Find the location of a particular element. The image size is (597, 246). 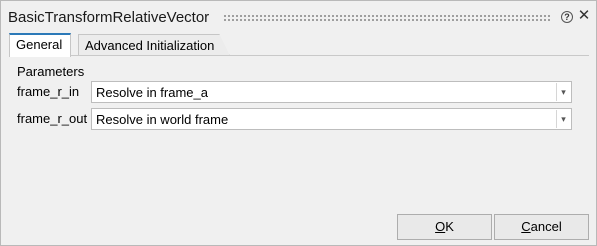

window-title: BasicTransformRelativeVector is located at coordinates (109, 17).